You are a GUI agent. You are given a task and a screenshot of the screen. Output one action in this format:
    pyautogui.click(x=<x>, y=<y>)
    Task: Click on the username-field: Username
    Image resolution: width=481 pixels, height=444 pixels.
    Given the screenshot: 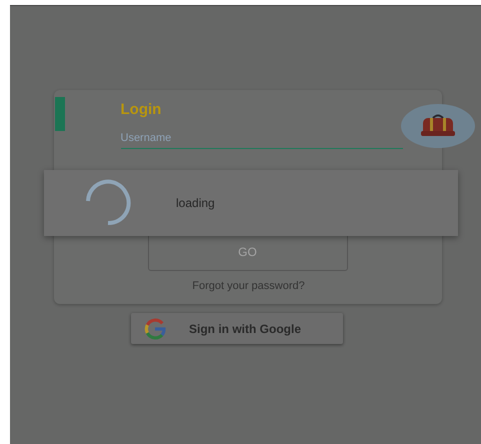 What is the action you would take?
    pyautogui.click(x=261, y=138)
    